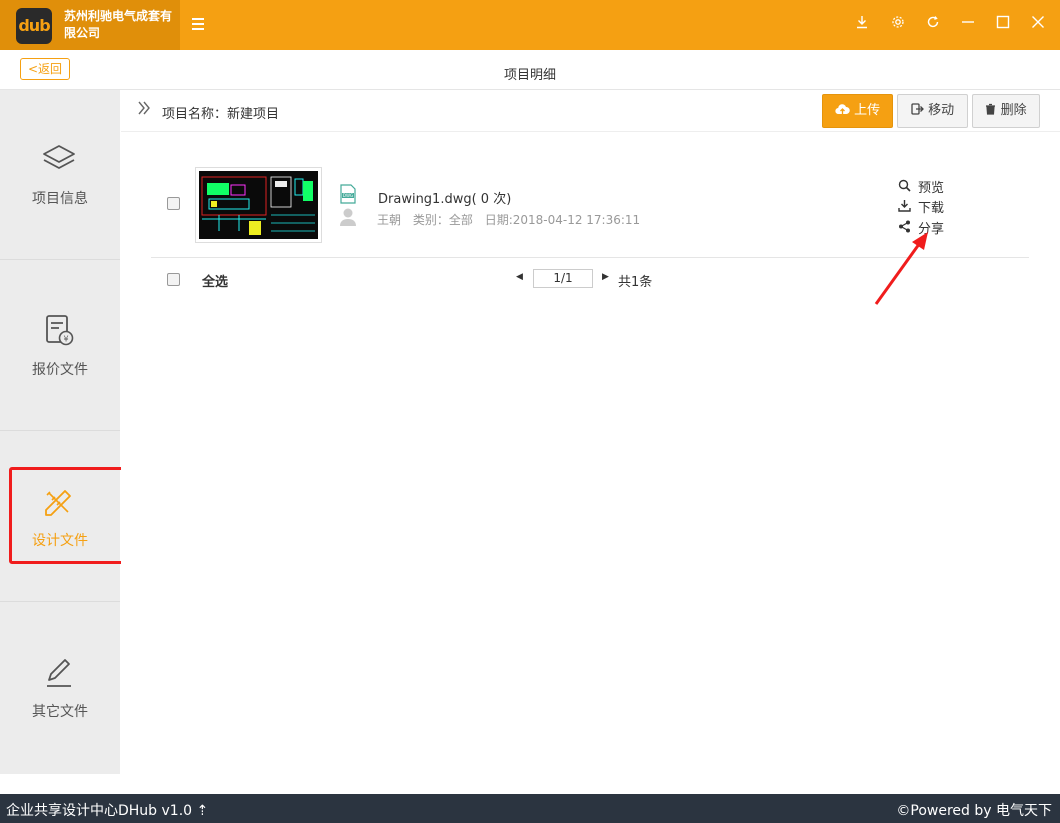 The image size is (1060, 823). What do you see at coordinates (906, 187) in the screenshot?
I see `search-icon` at bounding box center [906, 187].